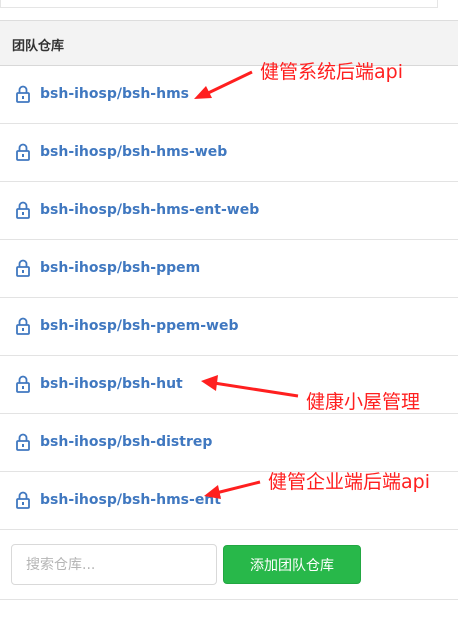  Describe the element at coordinates (111, 384) in the screenshot. I see `repo-link: bsh-ihosp/bsh-hut` at that location.